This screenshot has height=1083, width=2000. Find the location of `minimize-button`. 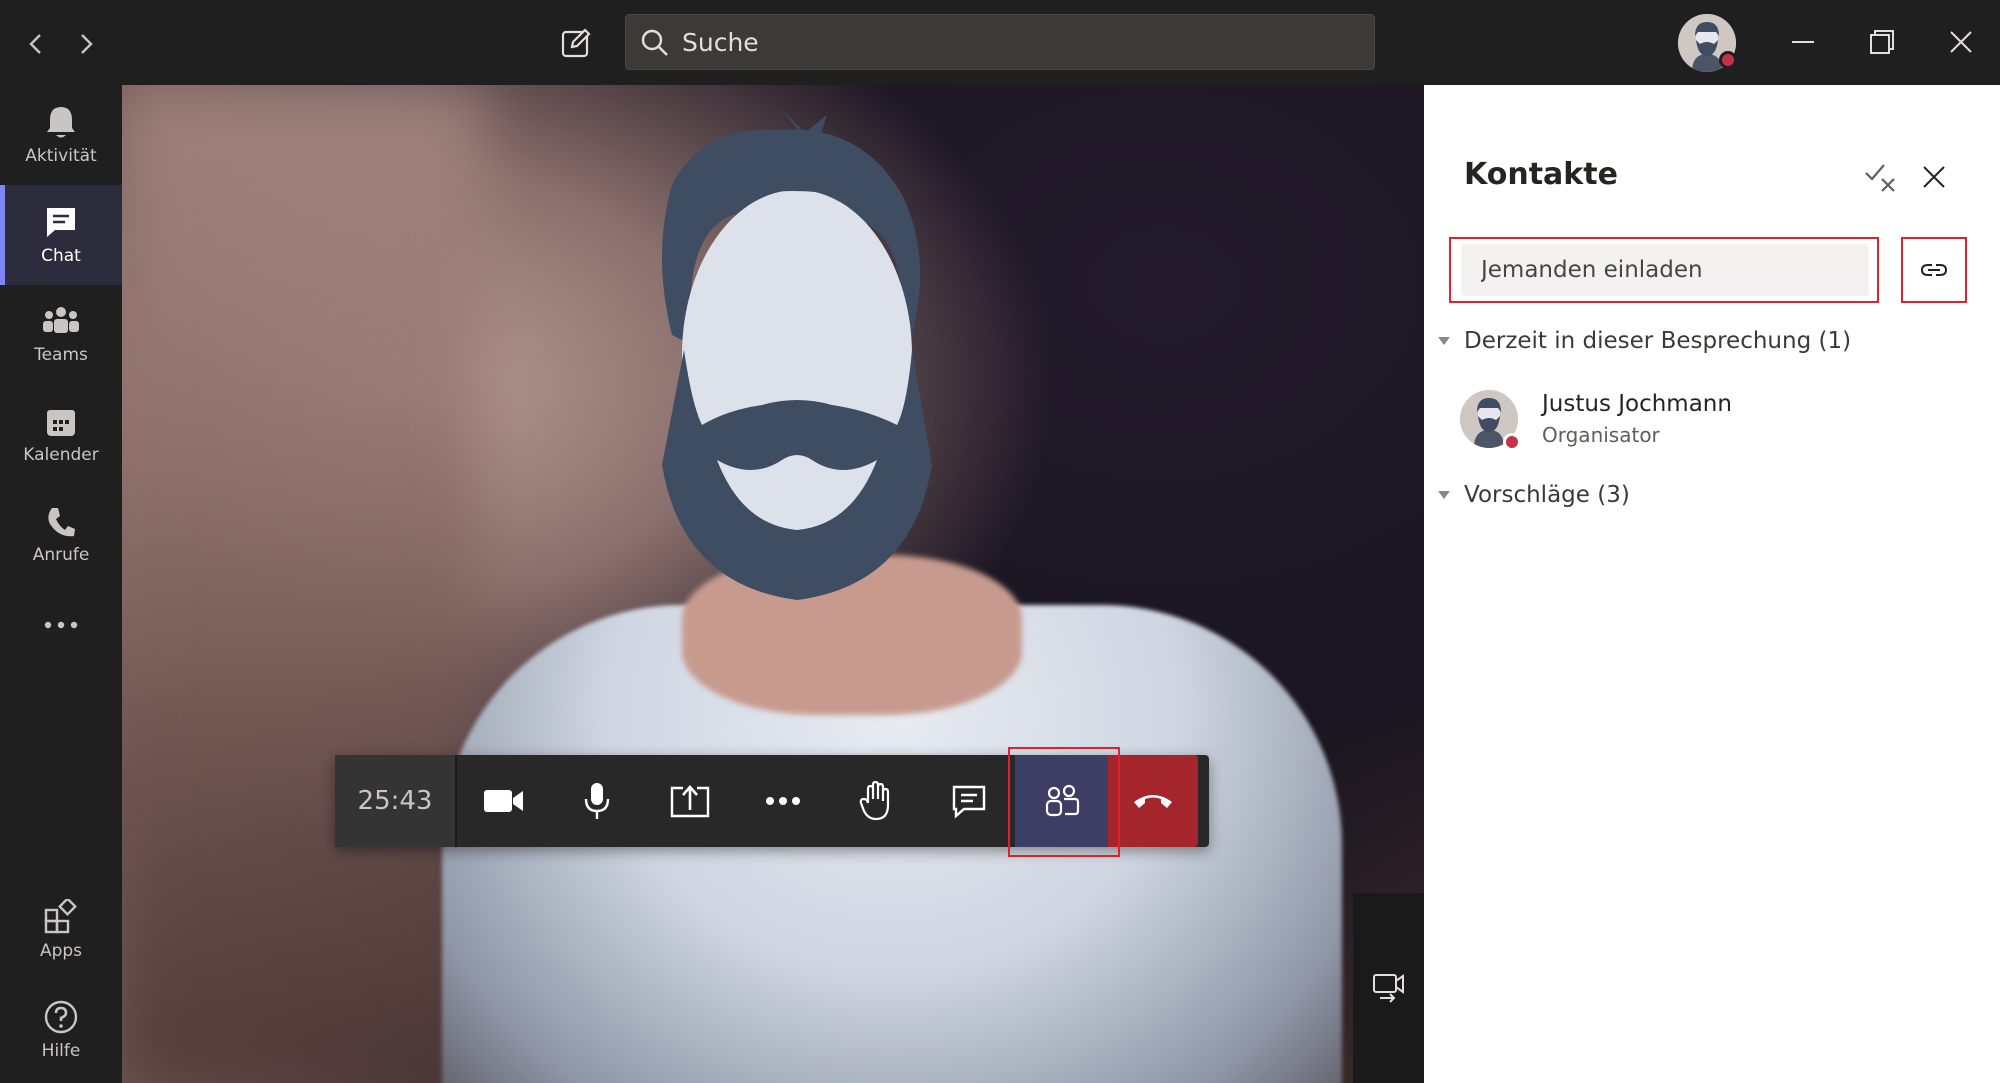

minimize-button is located at coordinates (1803, 42).